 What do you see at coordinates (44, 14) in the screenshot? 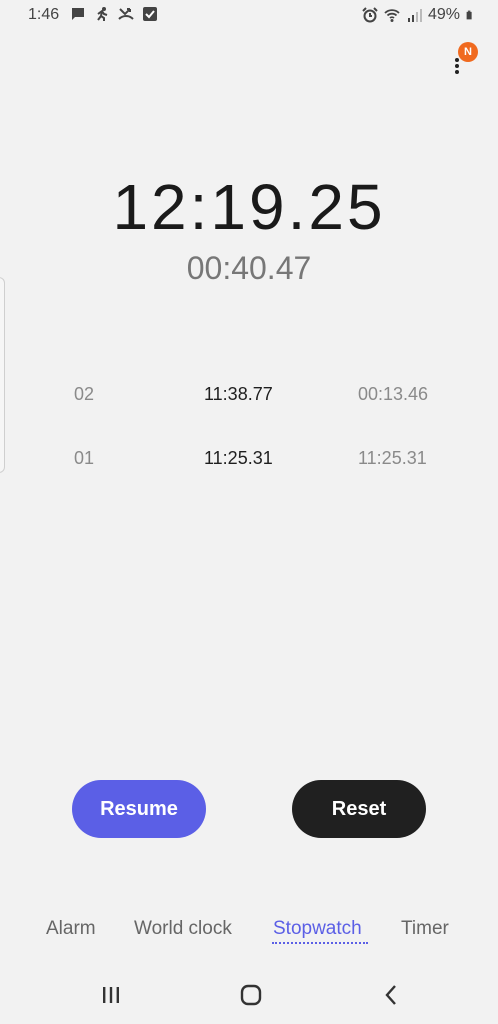
I see `status-time: 1:46` at bounding box center [44, 14].